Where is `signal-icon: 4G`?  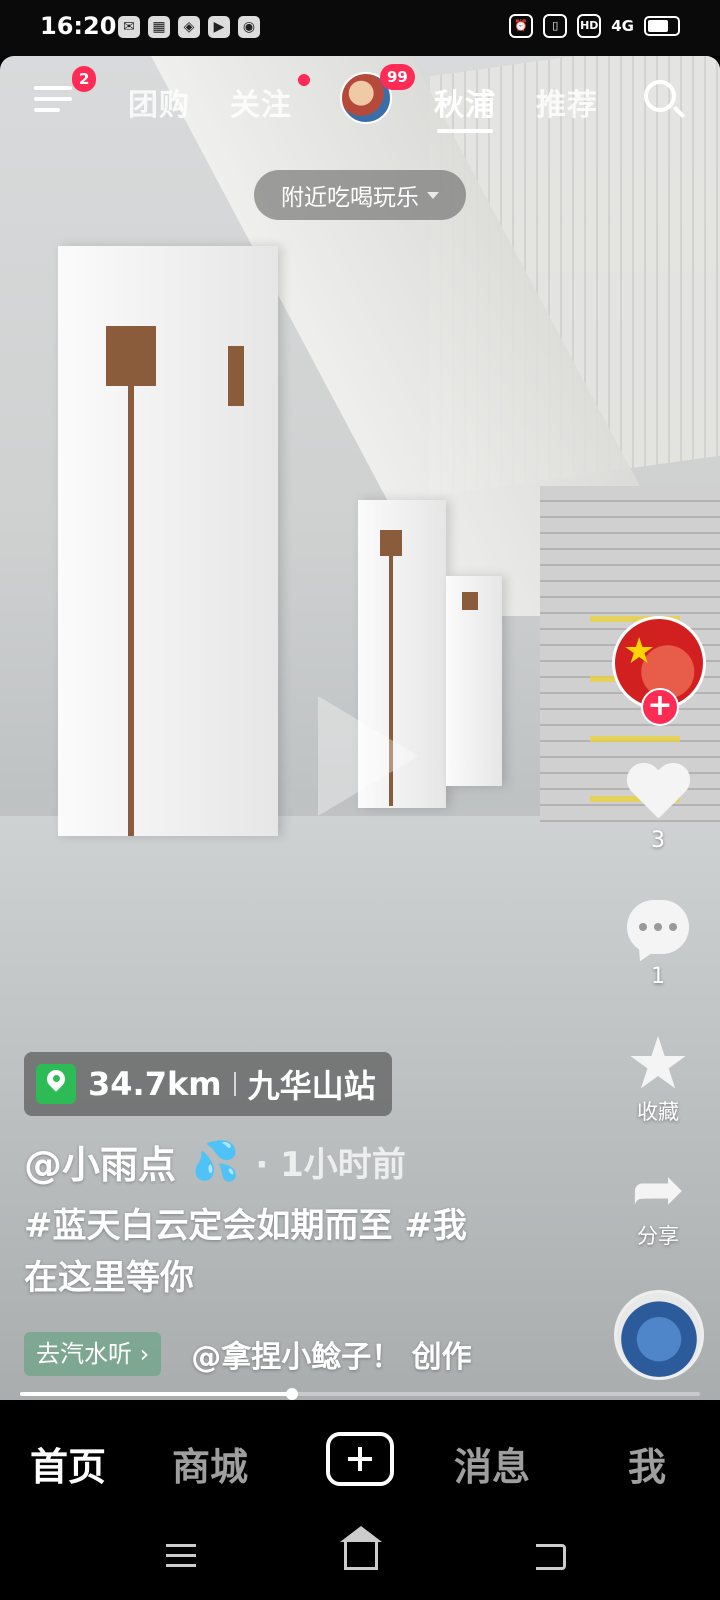
signal-icon: 4G is located at coordinates (622, 26).